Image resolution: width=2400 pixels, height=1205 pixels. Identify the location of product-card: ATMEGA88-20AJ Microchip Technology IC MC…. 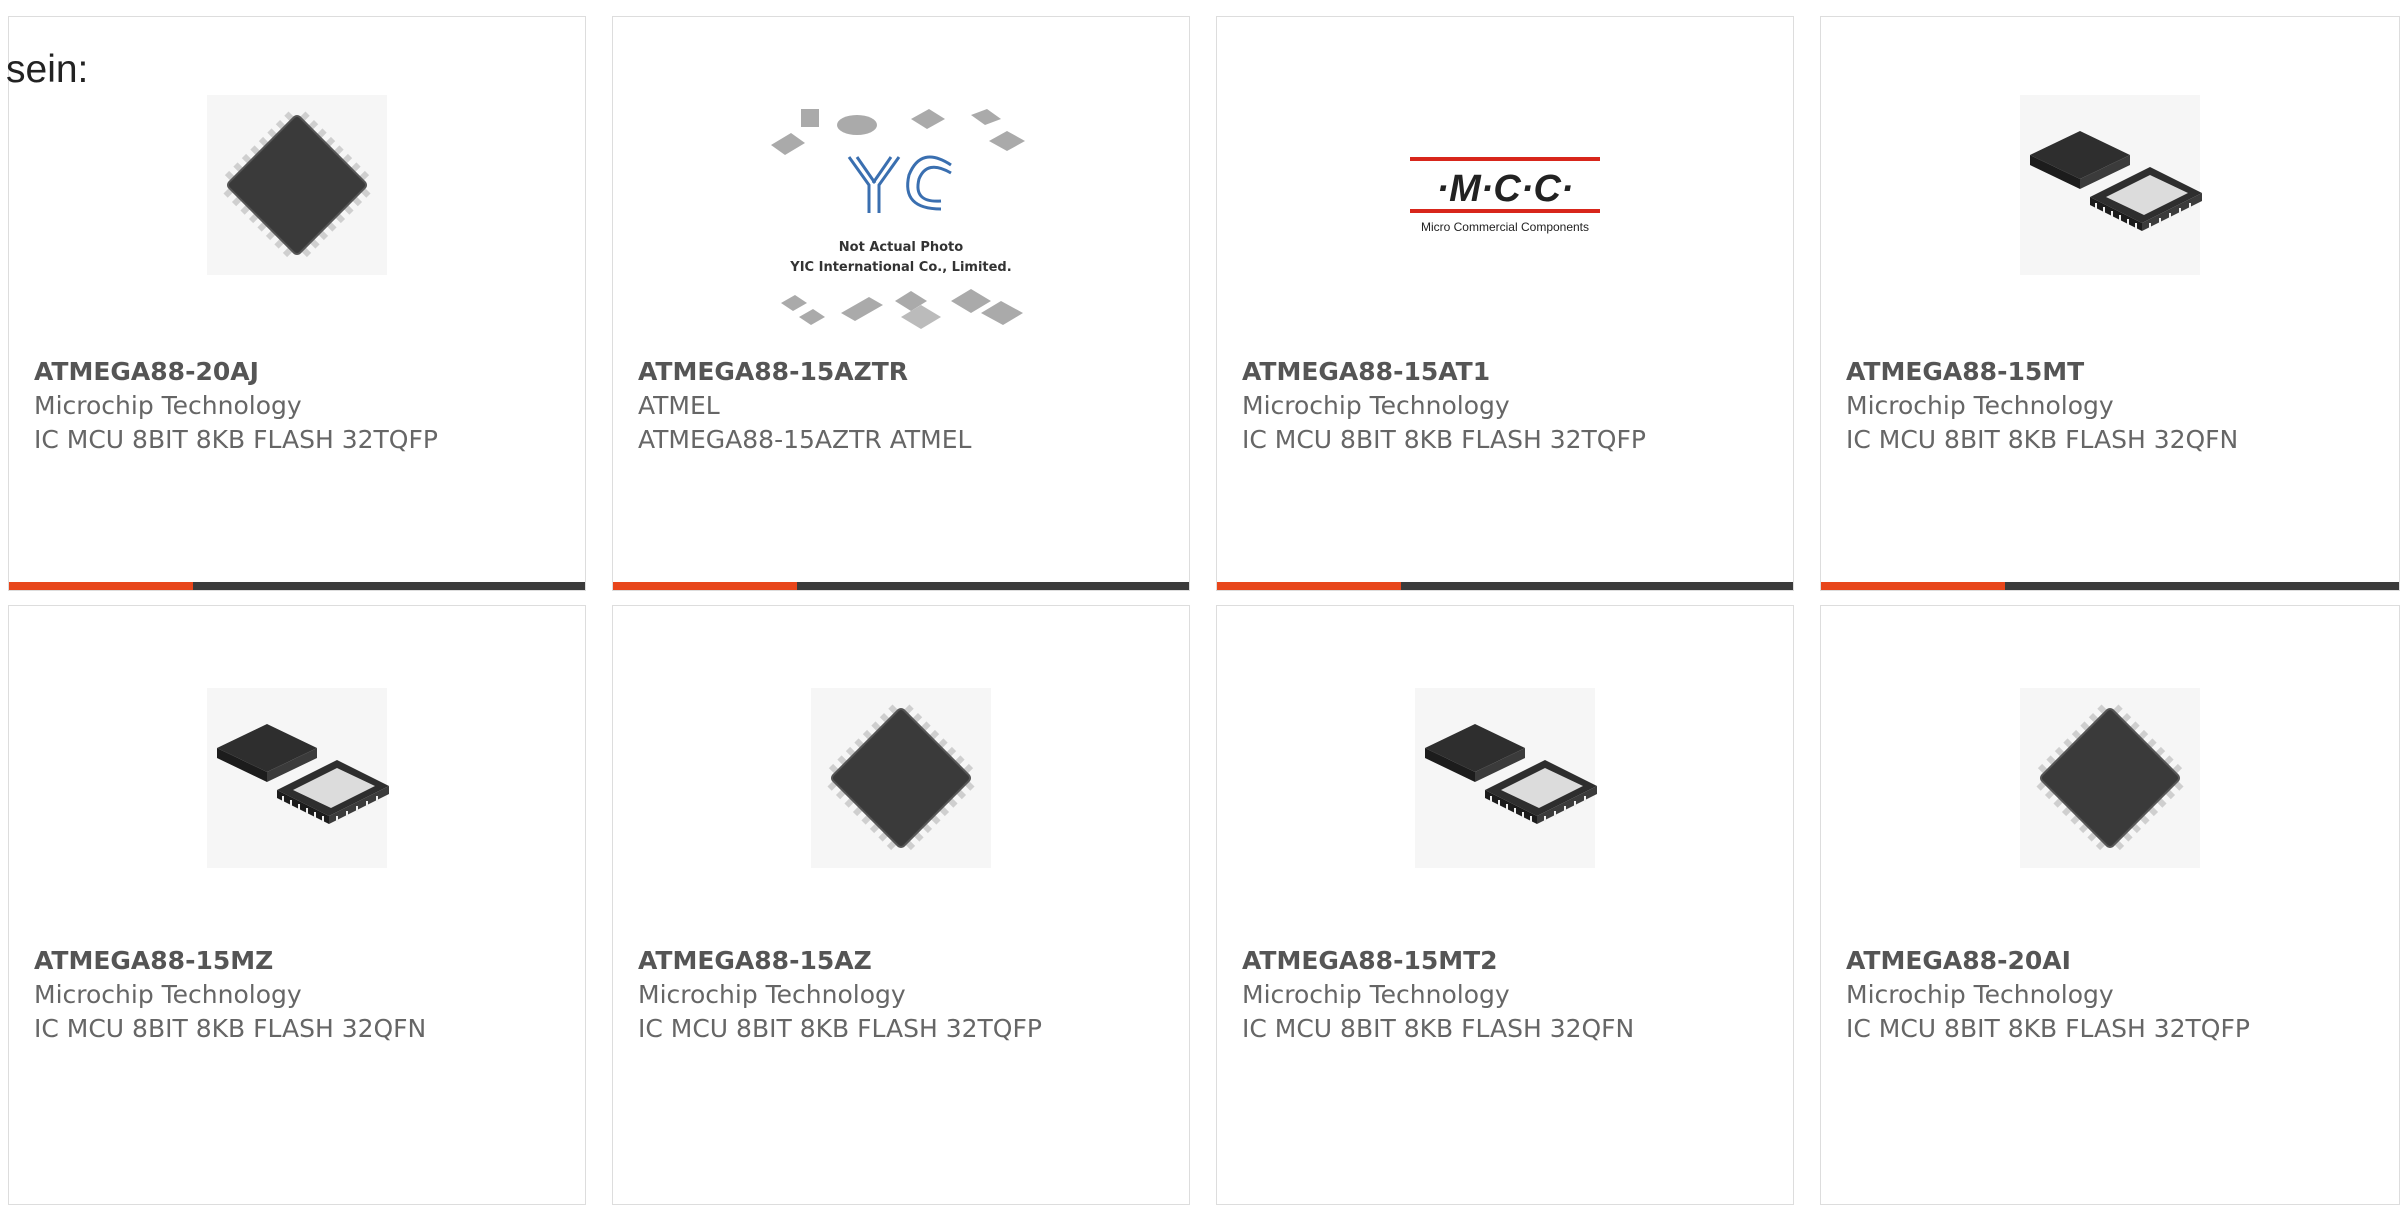
(297, 303).